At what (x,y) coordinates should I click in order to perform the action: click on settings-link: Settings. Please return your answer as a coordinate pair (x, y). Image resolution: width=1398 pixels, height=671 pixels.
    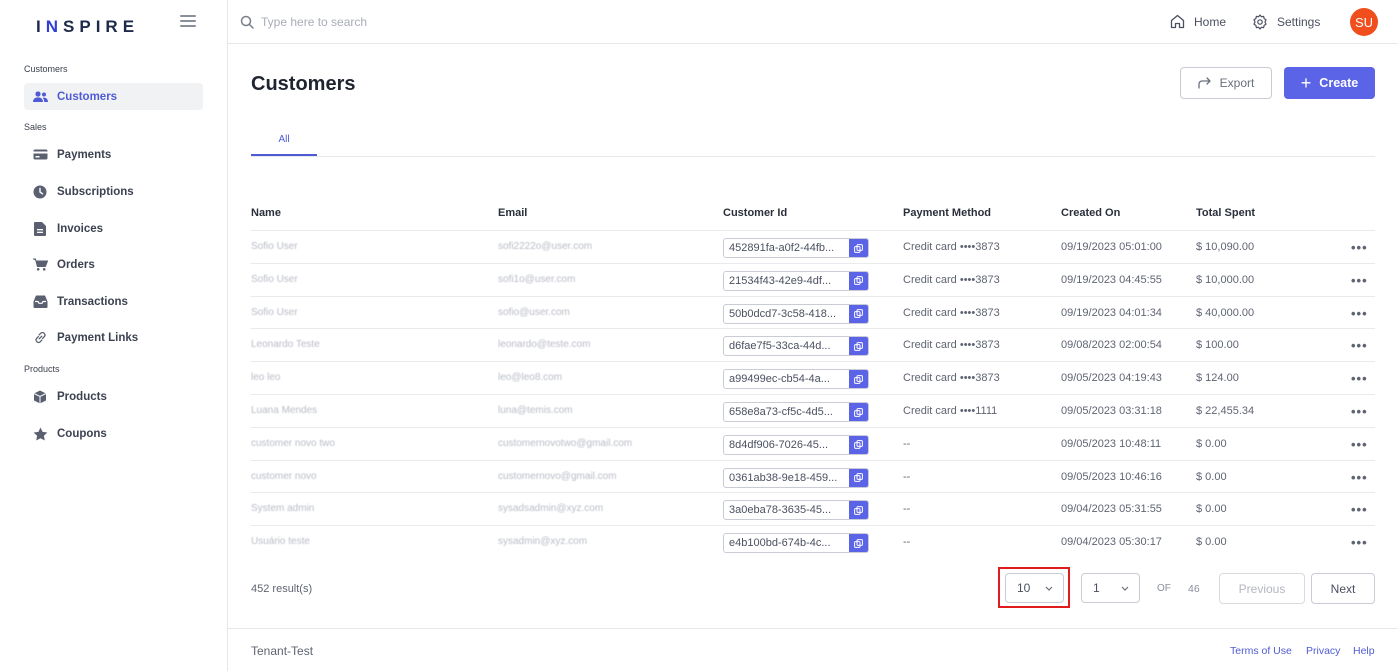
    Looking at the image, I should click on (1286, 22).